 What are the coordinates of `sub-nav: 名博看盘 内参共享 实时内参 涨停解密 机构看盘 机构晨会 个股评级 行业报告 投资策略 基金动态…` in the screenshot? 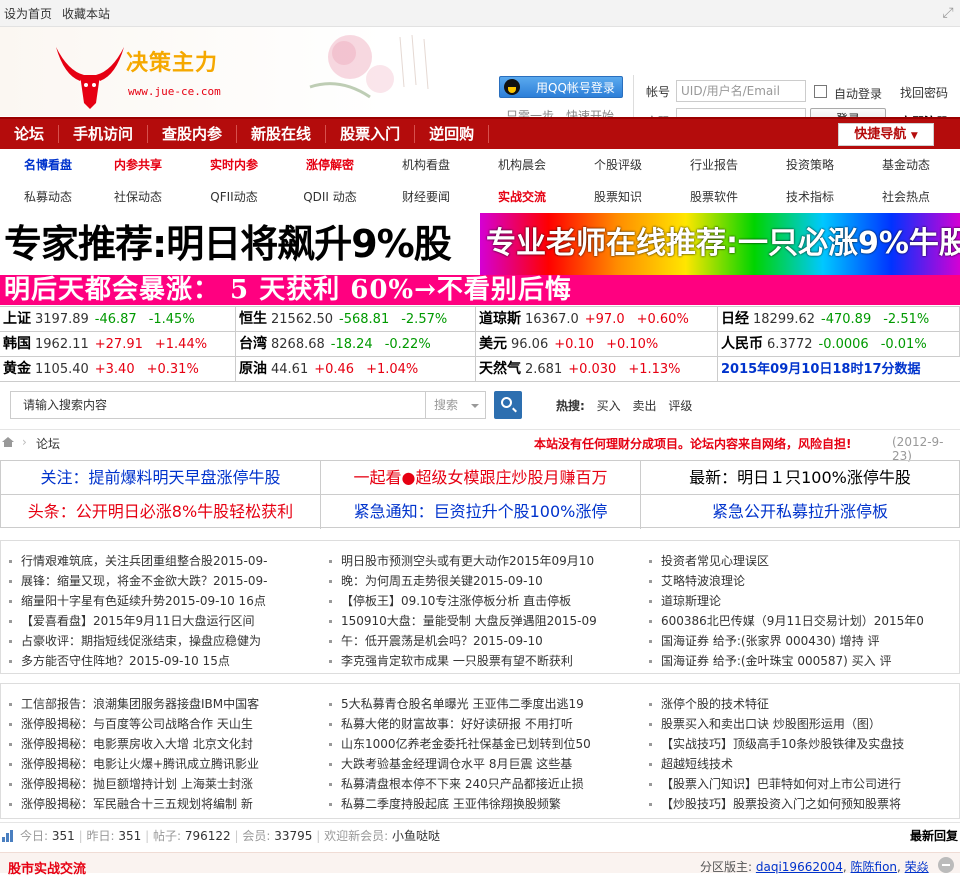 It's located at (480, 181).